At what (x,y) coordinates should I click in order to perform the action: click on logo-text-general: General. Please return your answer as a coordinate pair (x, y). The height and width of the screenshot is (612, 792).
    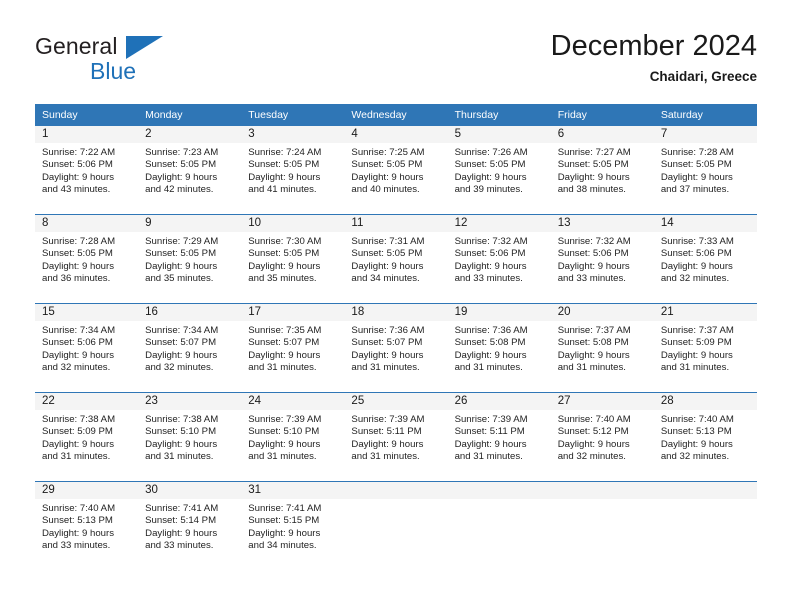
    Looking at the image, I should click on (76, 46).